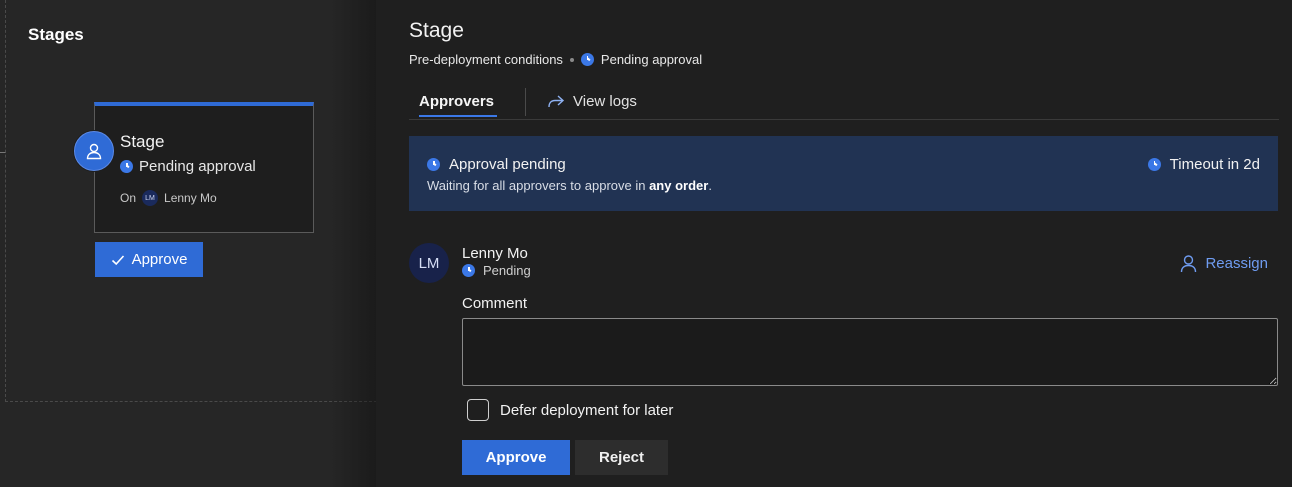 Image resolution: width=1292 pixels, height=487 pixels. I want to click on stage-card-status-text: Pending approval, so click(197, 166).